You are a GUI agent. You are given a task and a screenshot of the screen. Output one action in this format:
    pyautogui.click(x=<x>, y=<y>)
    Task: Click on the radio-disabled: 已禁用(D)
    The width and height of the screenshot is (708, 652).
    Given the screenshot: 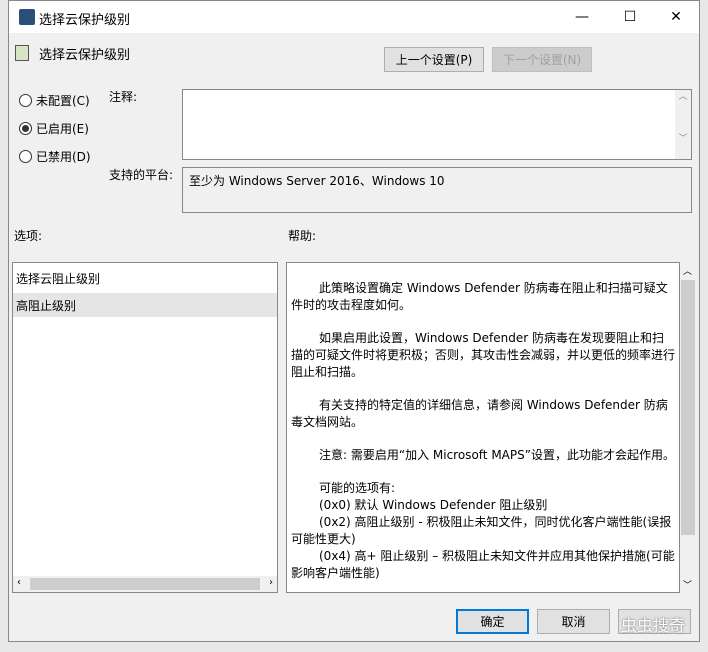 What is the action you would take?
    pyautogui.click(x=55, y=156)
    